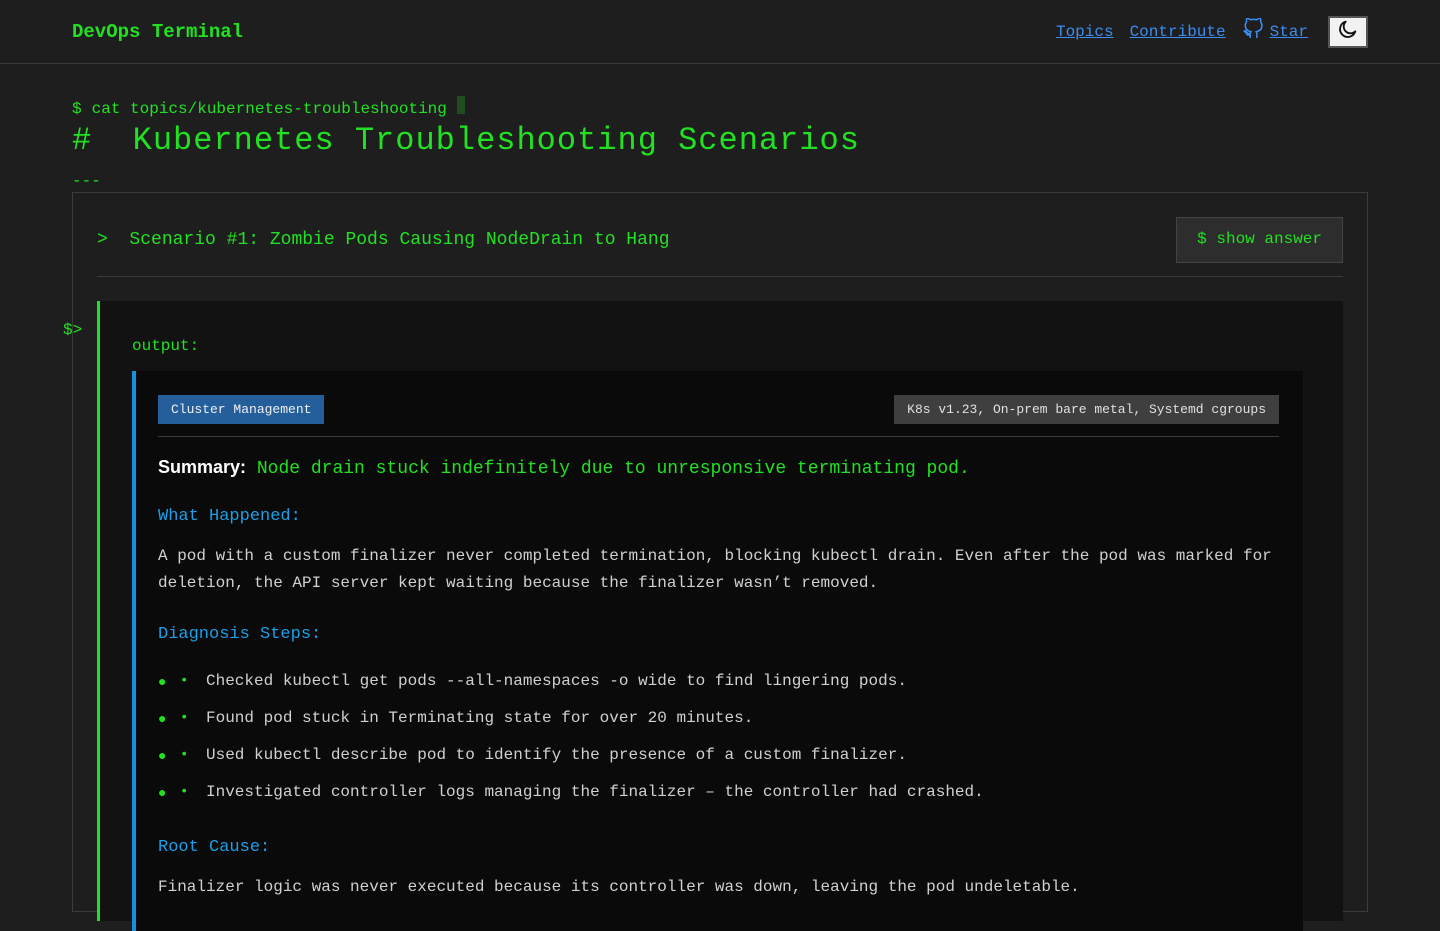  I want to click on theme-toggle-button, so click(1348, 31).